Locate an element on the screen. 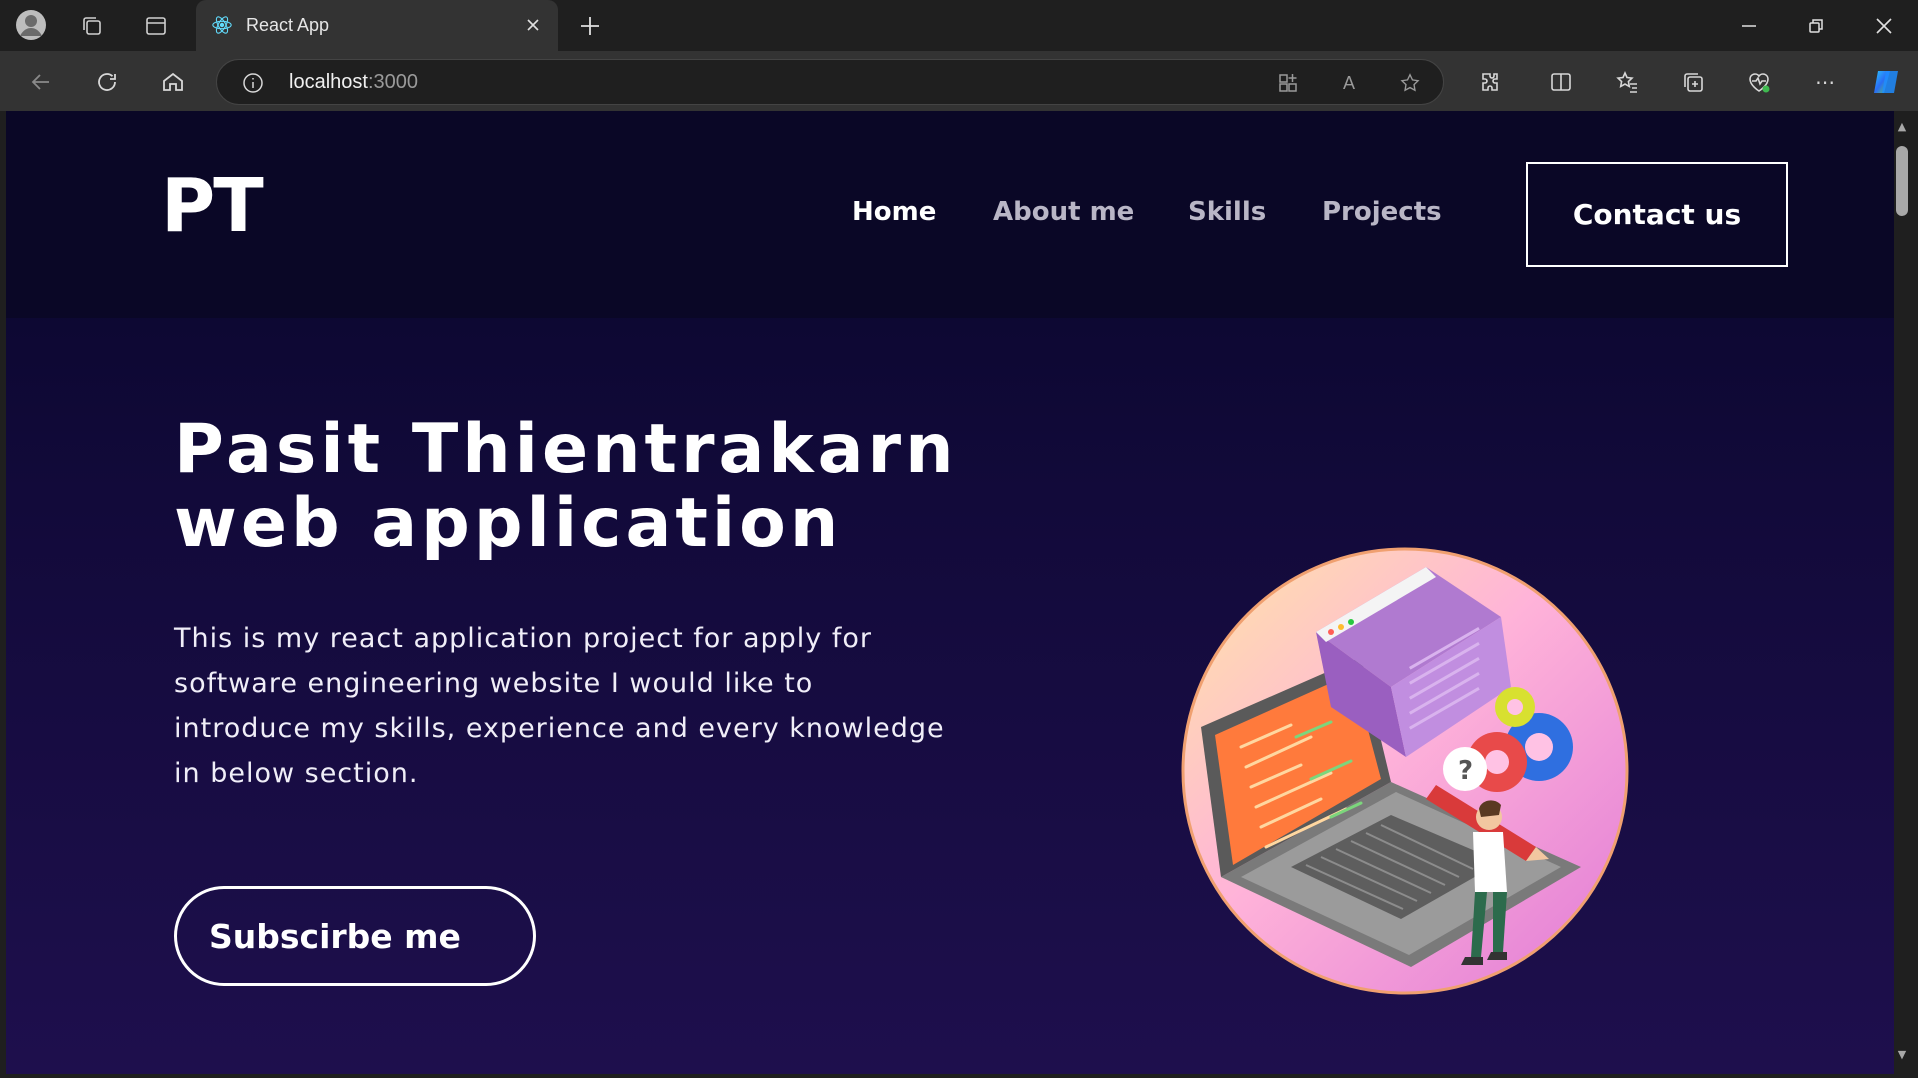 This screenshot has height=1078, width=1918. contact-us-button: Contact us is located at coordinates (1657, 214).